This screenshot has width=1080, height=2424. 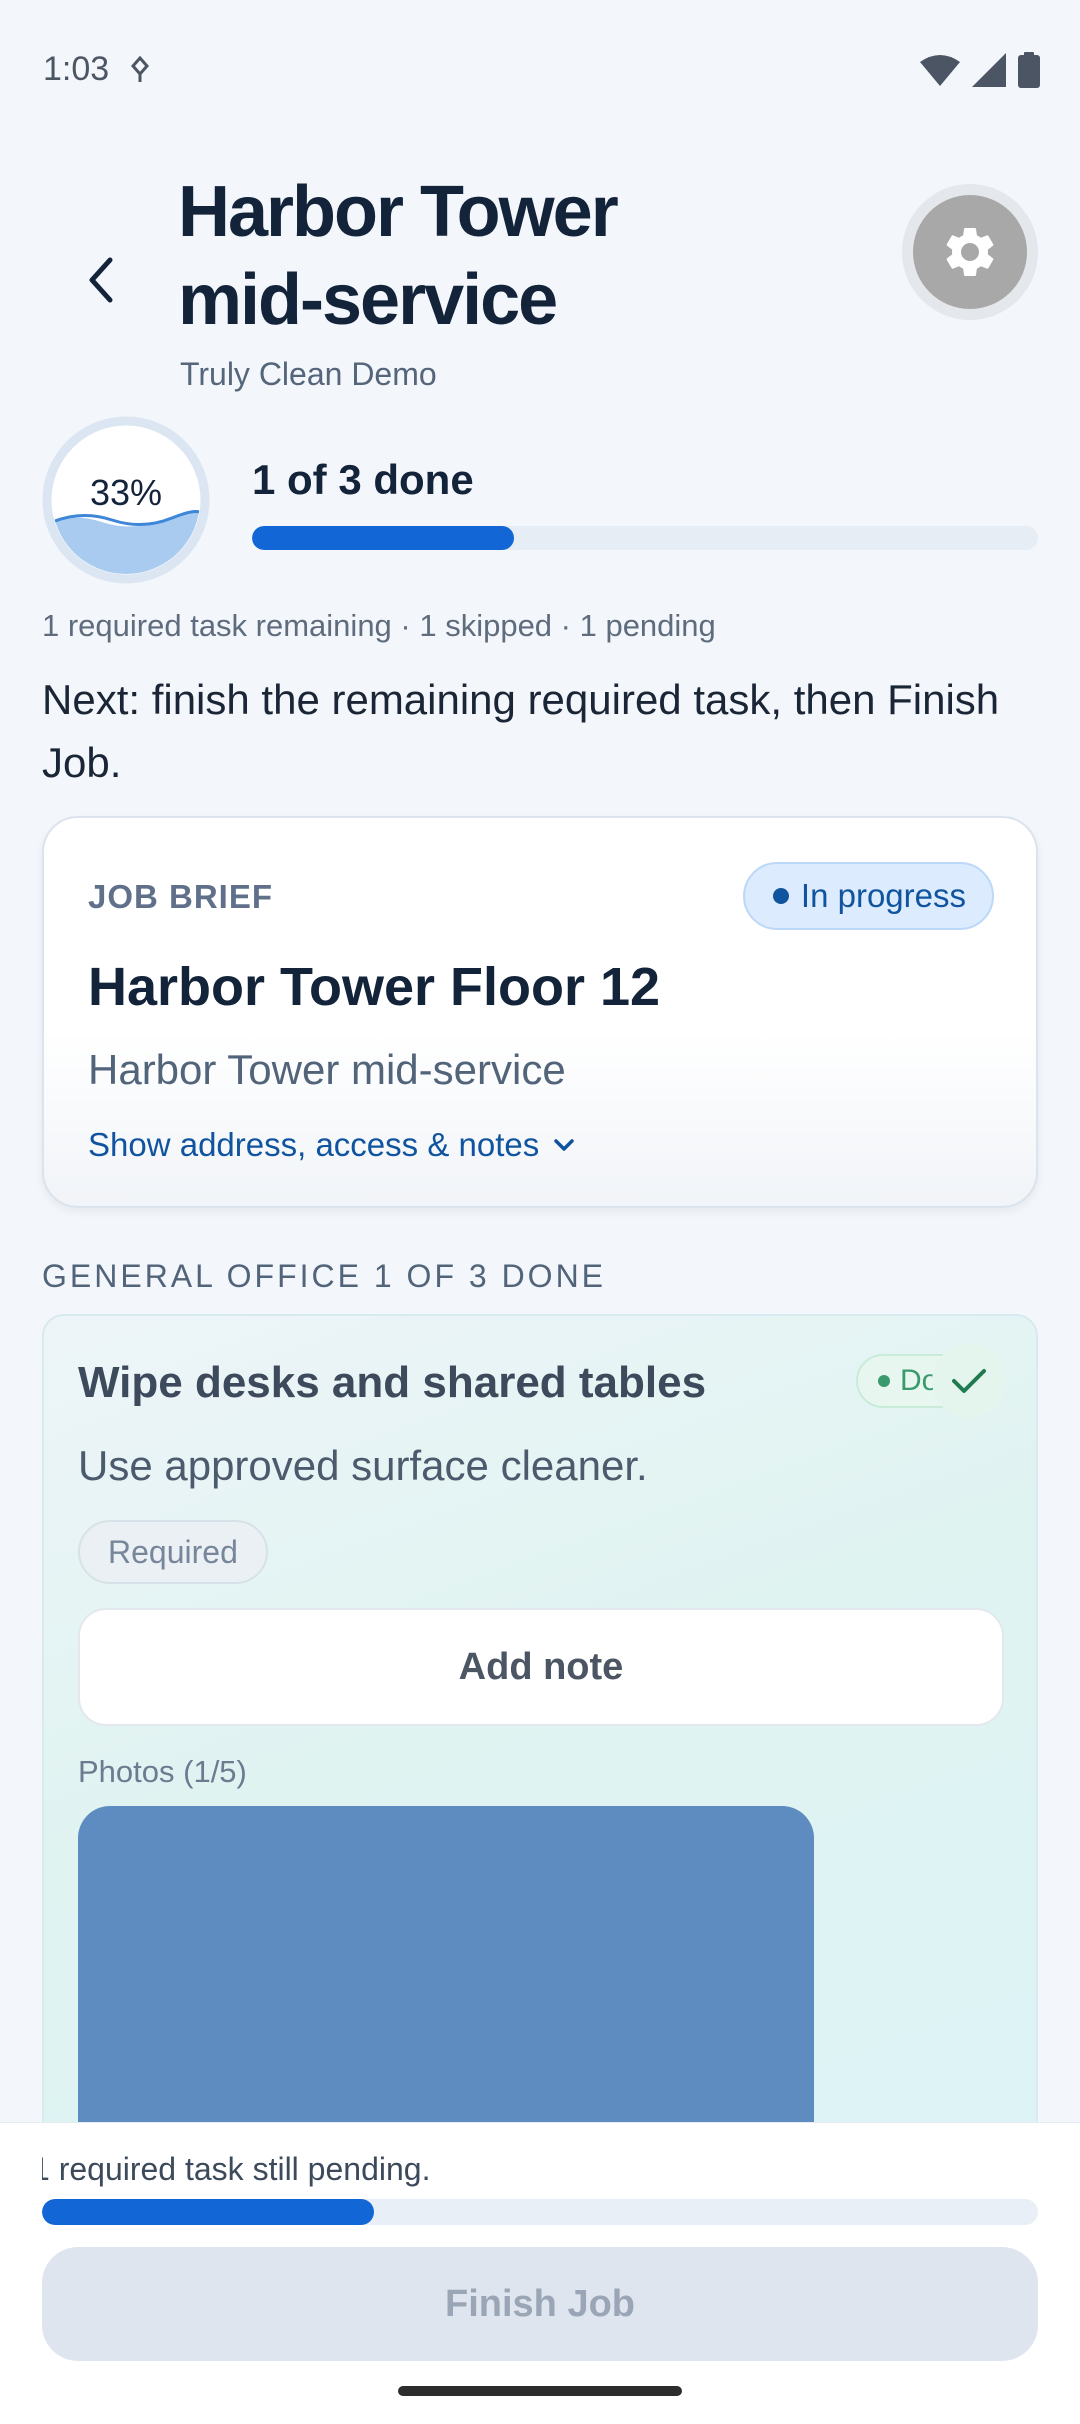 I want to click on task-description: Use approved surface cleaner., so click(x=363, y=1465).